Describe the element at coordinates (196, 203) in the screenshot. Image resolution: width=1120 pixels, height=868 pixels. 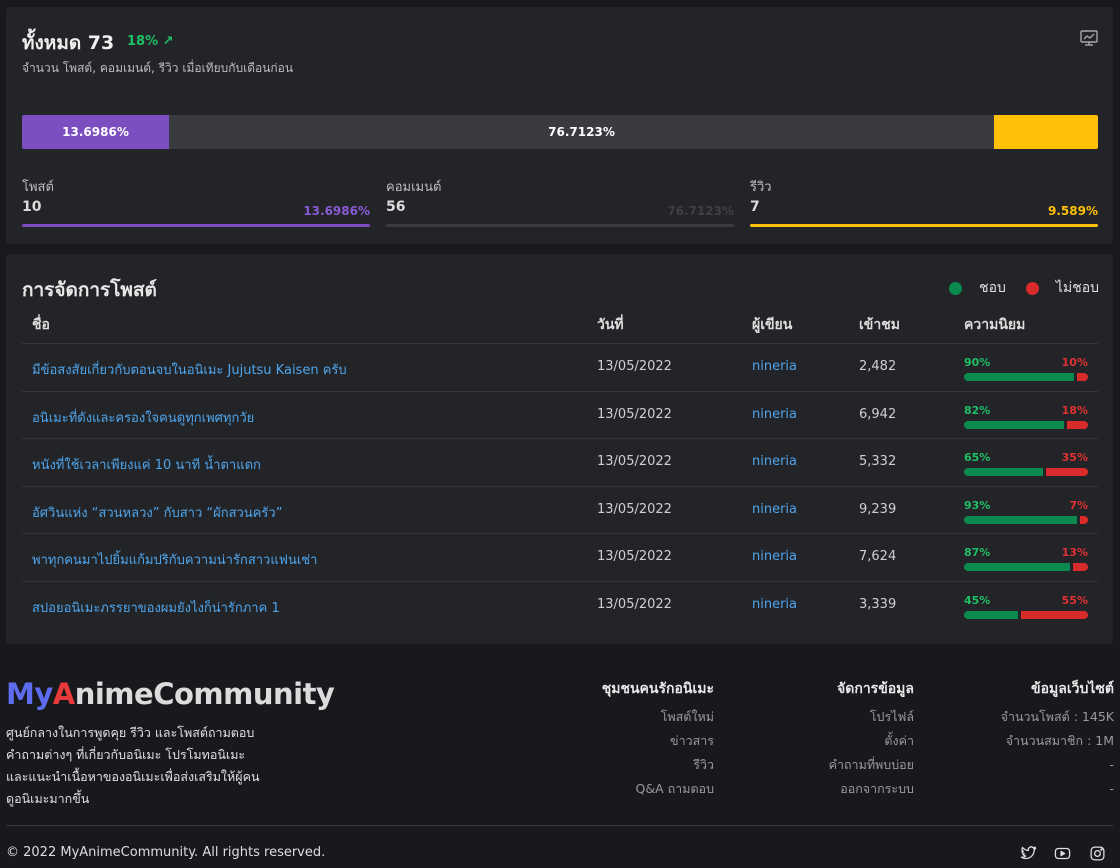
I see `metric-posts: โพสต์ 10 13.6986%` at that location.